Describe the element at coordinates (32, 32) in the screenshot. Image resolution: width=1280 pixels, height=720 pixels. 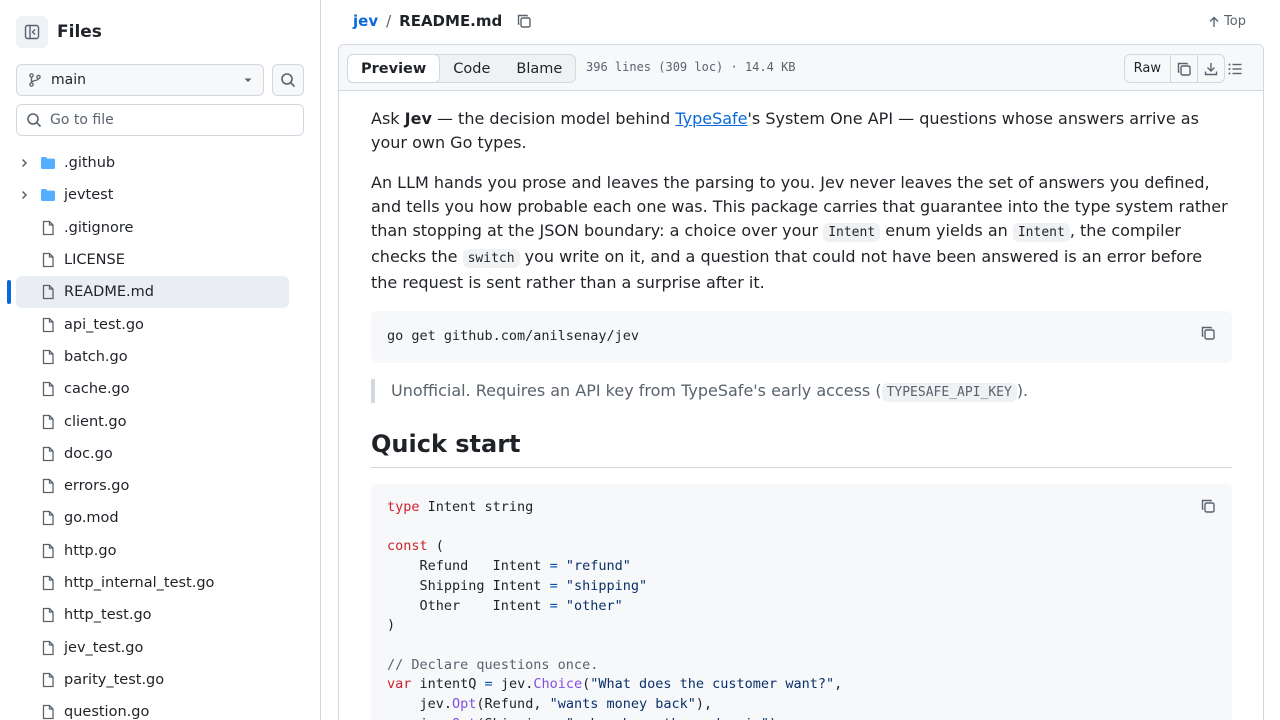
I see `collapse-sidebar-button` at that location.